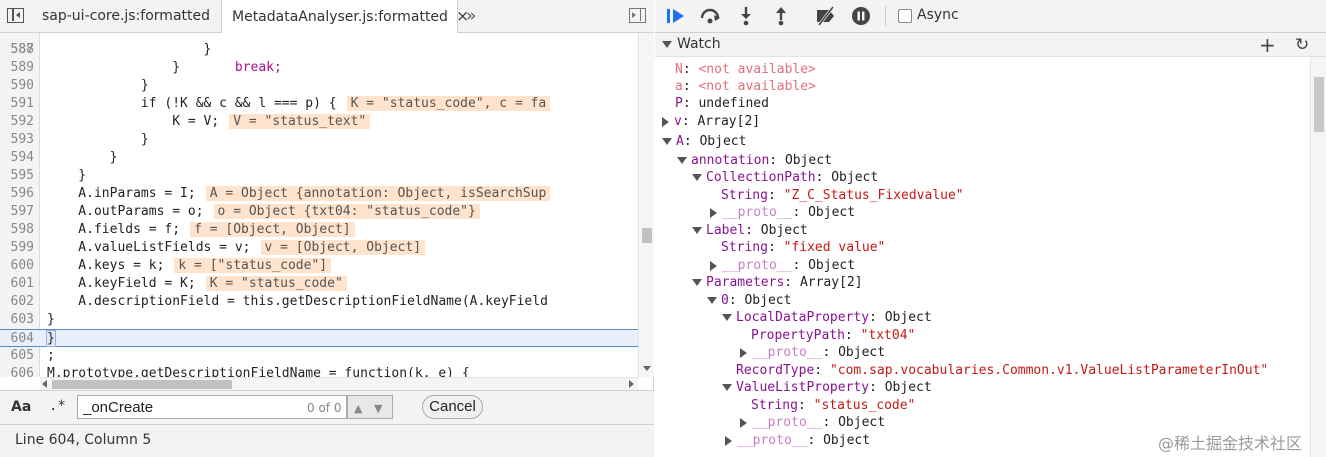 The width and height of the screenshot is (1326, 457). What do you see at coordinates (833, 336) in the screenshot?
I see `watch-row: PropertyPath: "txt04"` at bounding box center [833, 336].